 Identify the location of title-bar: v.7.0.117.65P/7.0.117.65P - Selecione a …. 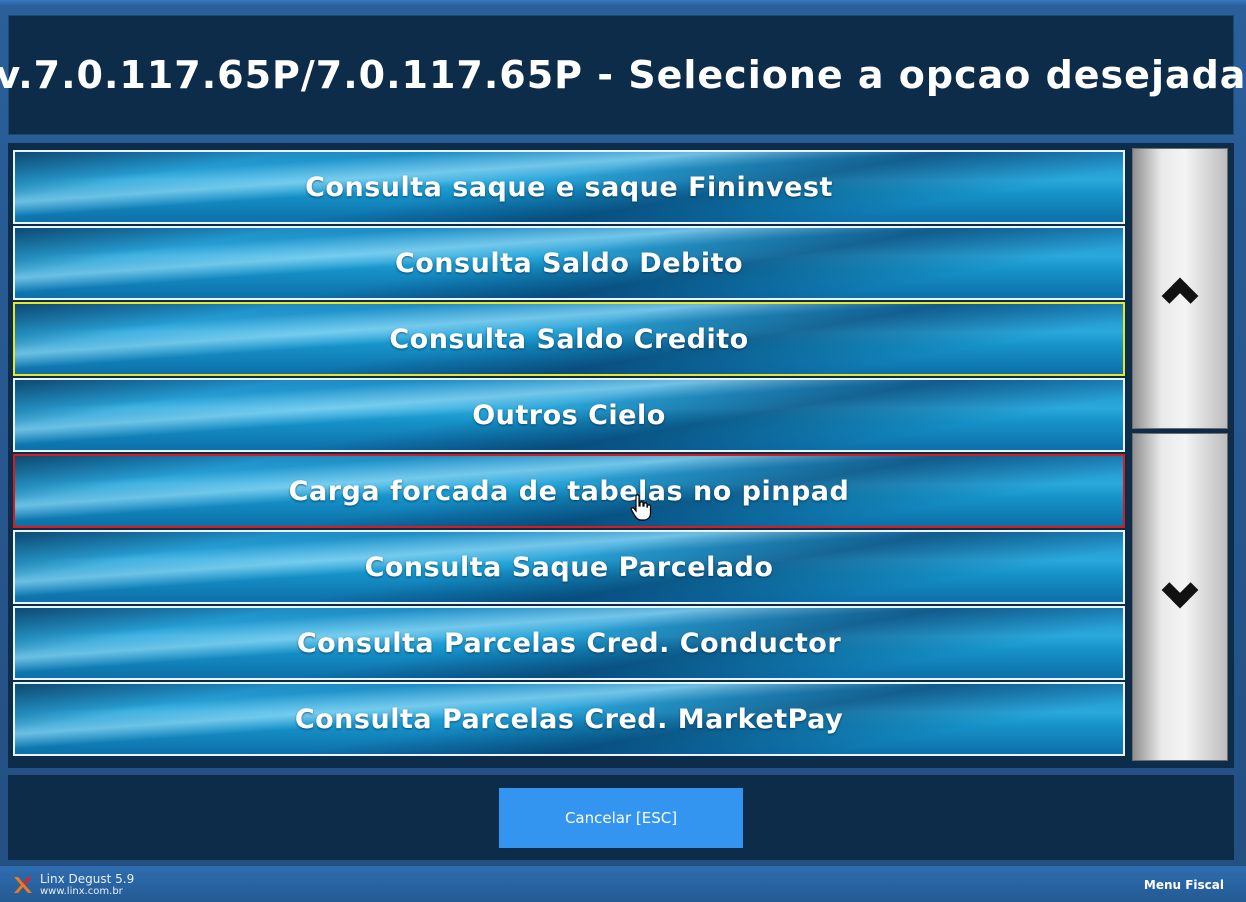
(622, 75).